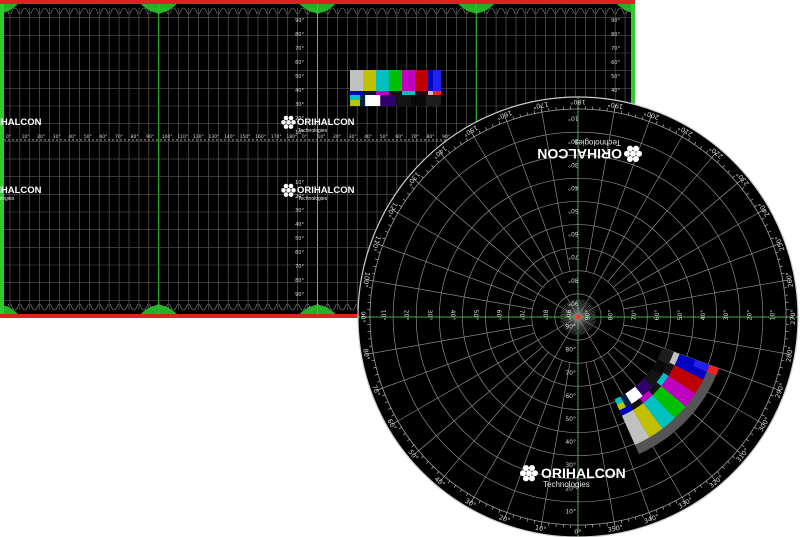  What do you see at coordinates (119, 137) in the screenshot?
I see `azimuth-label: 70°` at bounding box center [119, 137].